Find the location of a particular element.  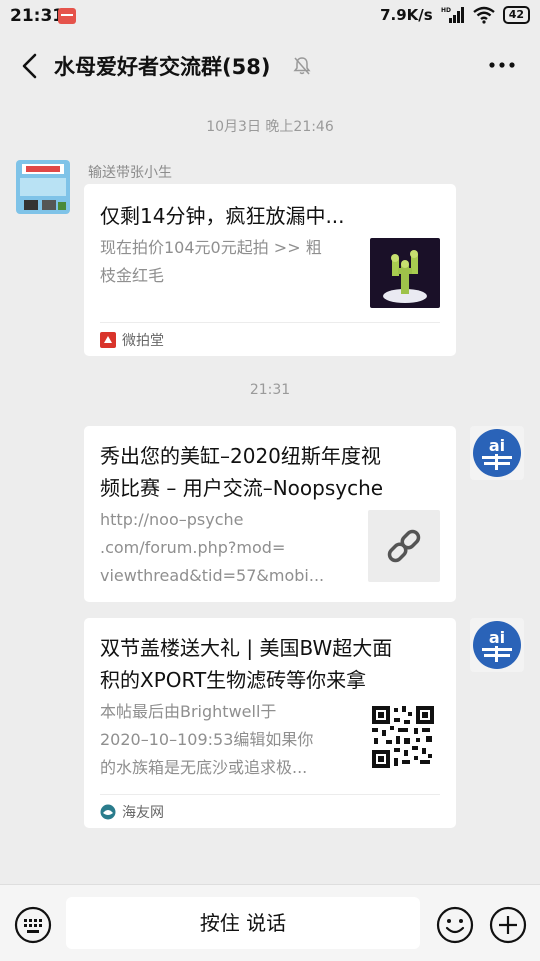

source-name: 微拍堂 is located at coordinates (143, 341).